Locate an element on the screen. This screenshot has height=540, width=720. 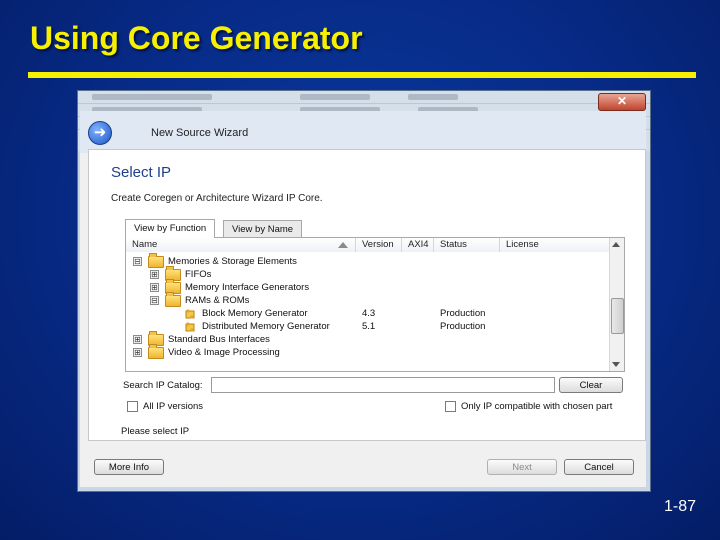
tree-row: ⊞ Standard Bus Interfaces is located at coordinates (366, 338).